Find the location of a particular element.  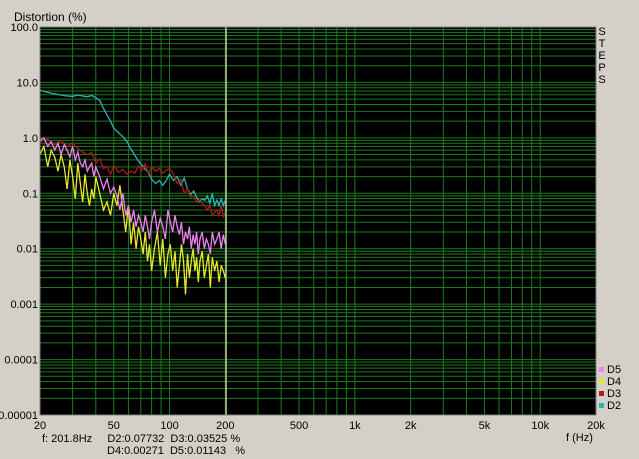

cursor-readout-line2: D4:0.00271 D5:0.01143 % is located at coordinates (176, 451).